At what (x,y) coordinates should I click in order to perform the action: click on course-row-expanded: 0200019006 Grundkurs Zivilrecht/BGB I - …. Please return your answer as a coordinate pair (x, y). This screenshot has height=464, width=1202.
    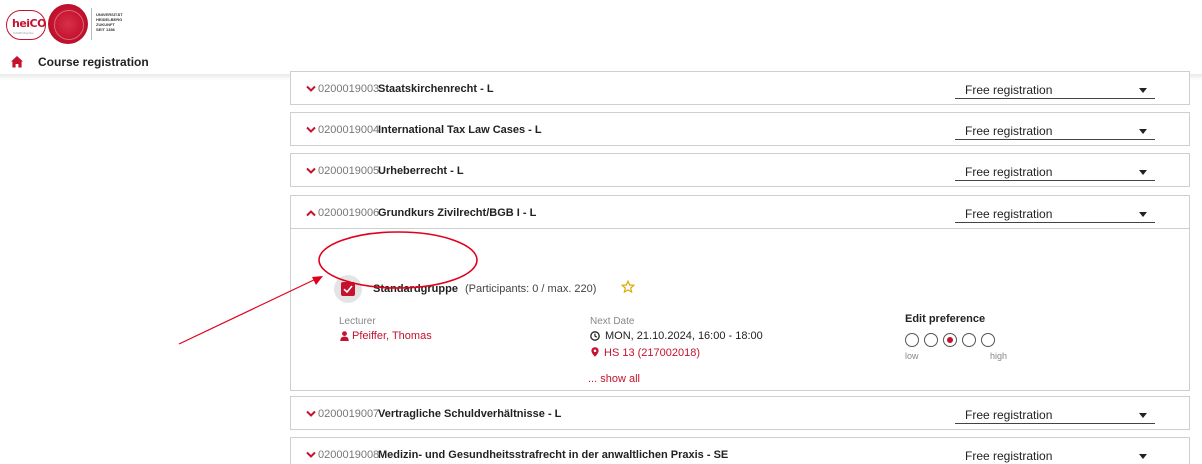
    Looking at the image, I should click on (740, 212).